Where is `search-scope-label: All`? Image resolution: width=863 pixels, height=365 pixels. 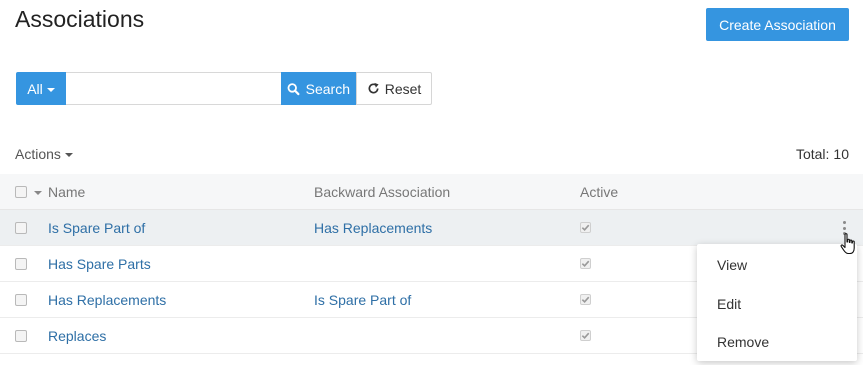
search-scope-label: All is located at coordinates (35, 88).